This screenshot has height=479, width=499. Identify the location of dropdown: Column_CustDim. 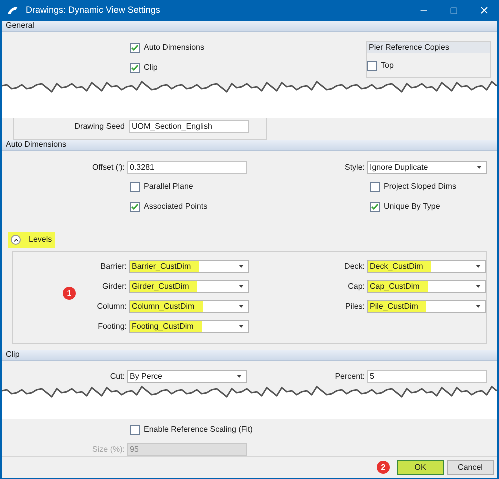
(189, 306).